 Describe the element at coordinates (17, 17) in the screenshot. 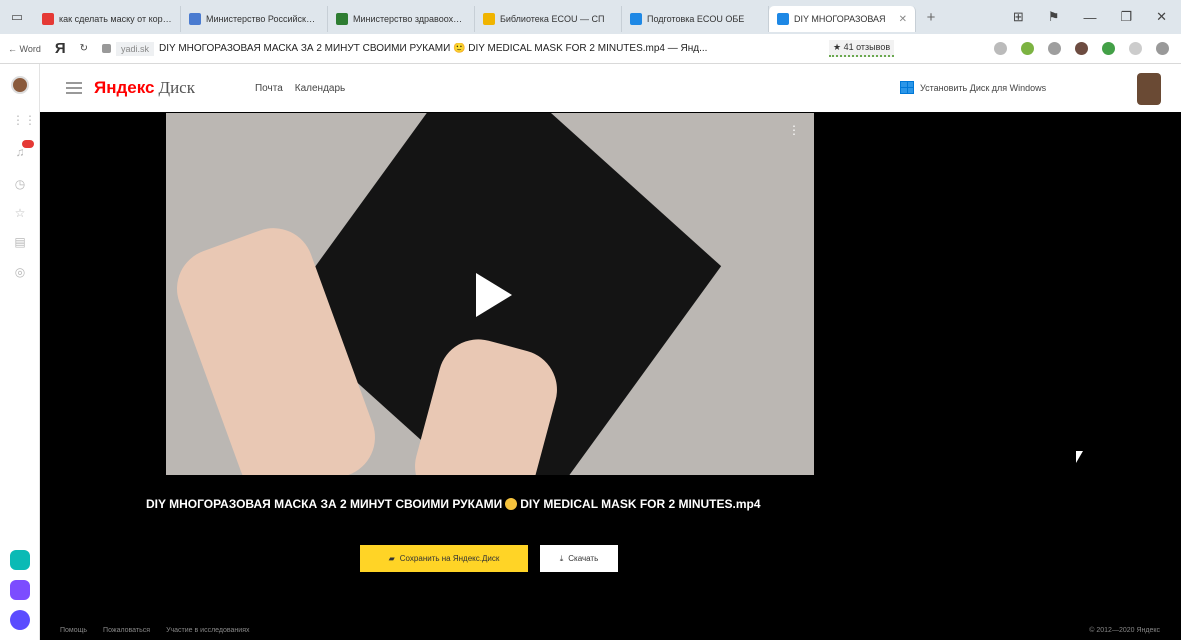

I see `sidebar-toggle-icon: ▭` at that location.